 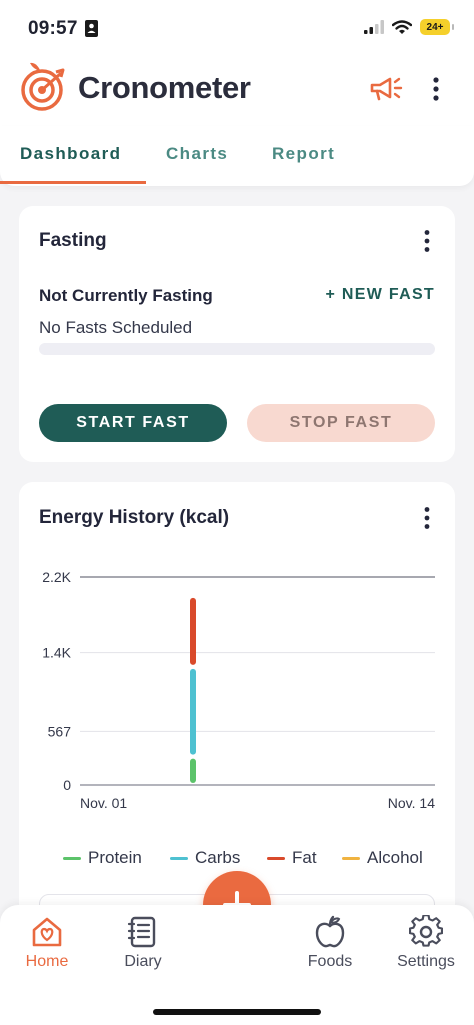 What do you see at coordinates (374, 27) in the screenshot?
I see `cellular-signal-icon` at bounding box center [374, 27].